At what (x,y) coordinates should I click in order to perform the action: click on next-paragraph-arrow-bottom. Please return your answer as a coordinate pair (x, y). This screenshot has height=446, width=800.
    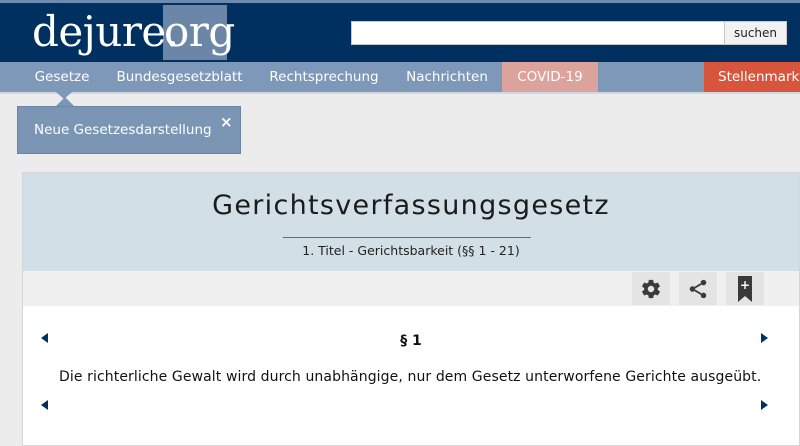
    Looking at the image, I should click on (764, 405).